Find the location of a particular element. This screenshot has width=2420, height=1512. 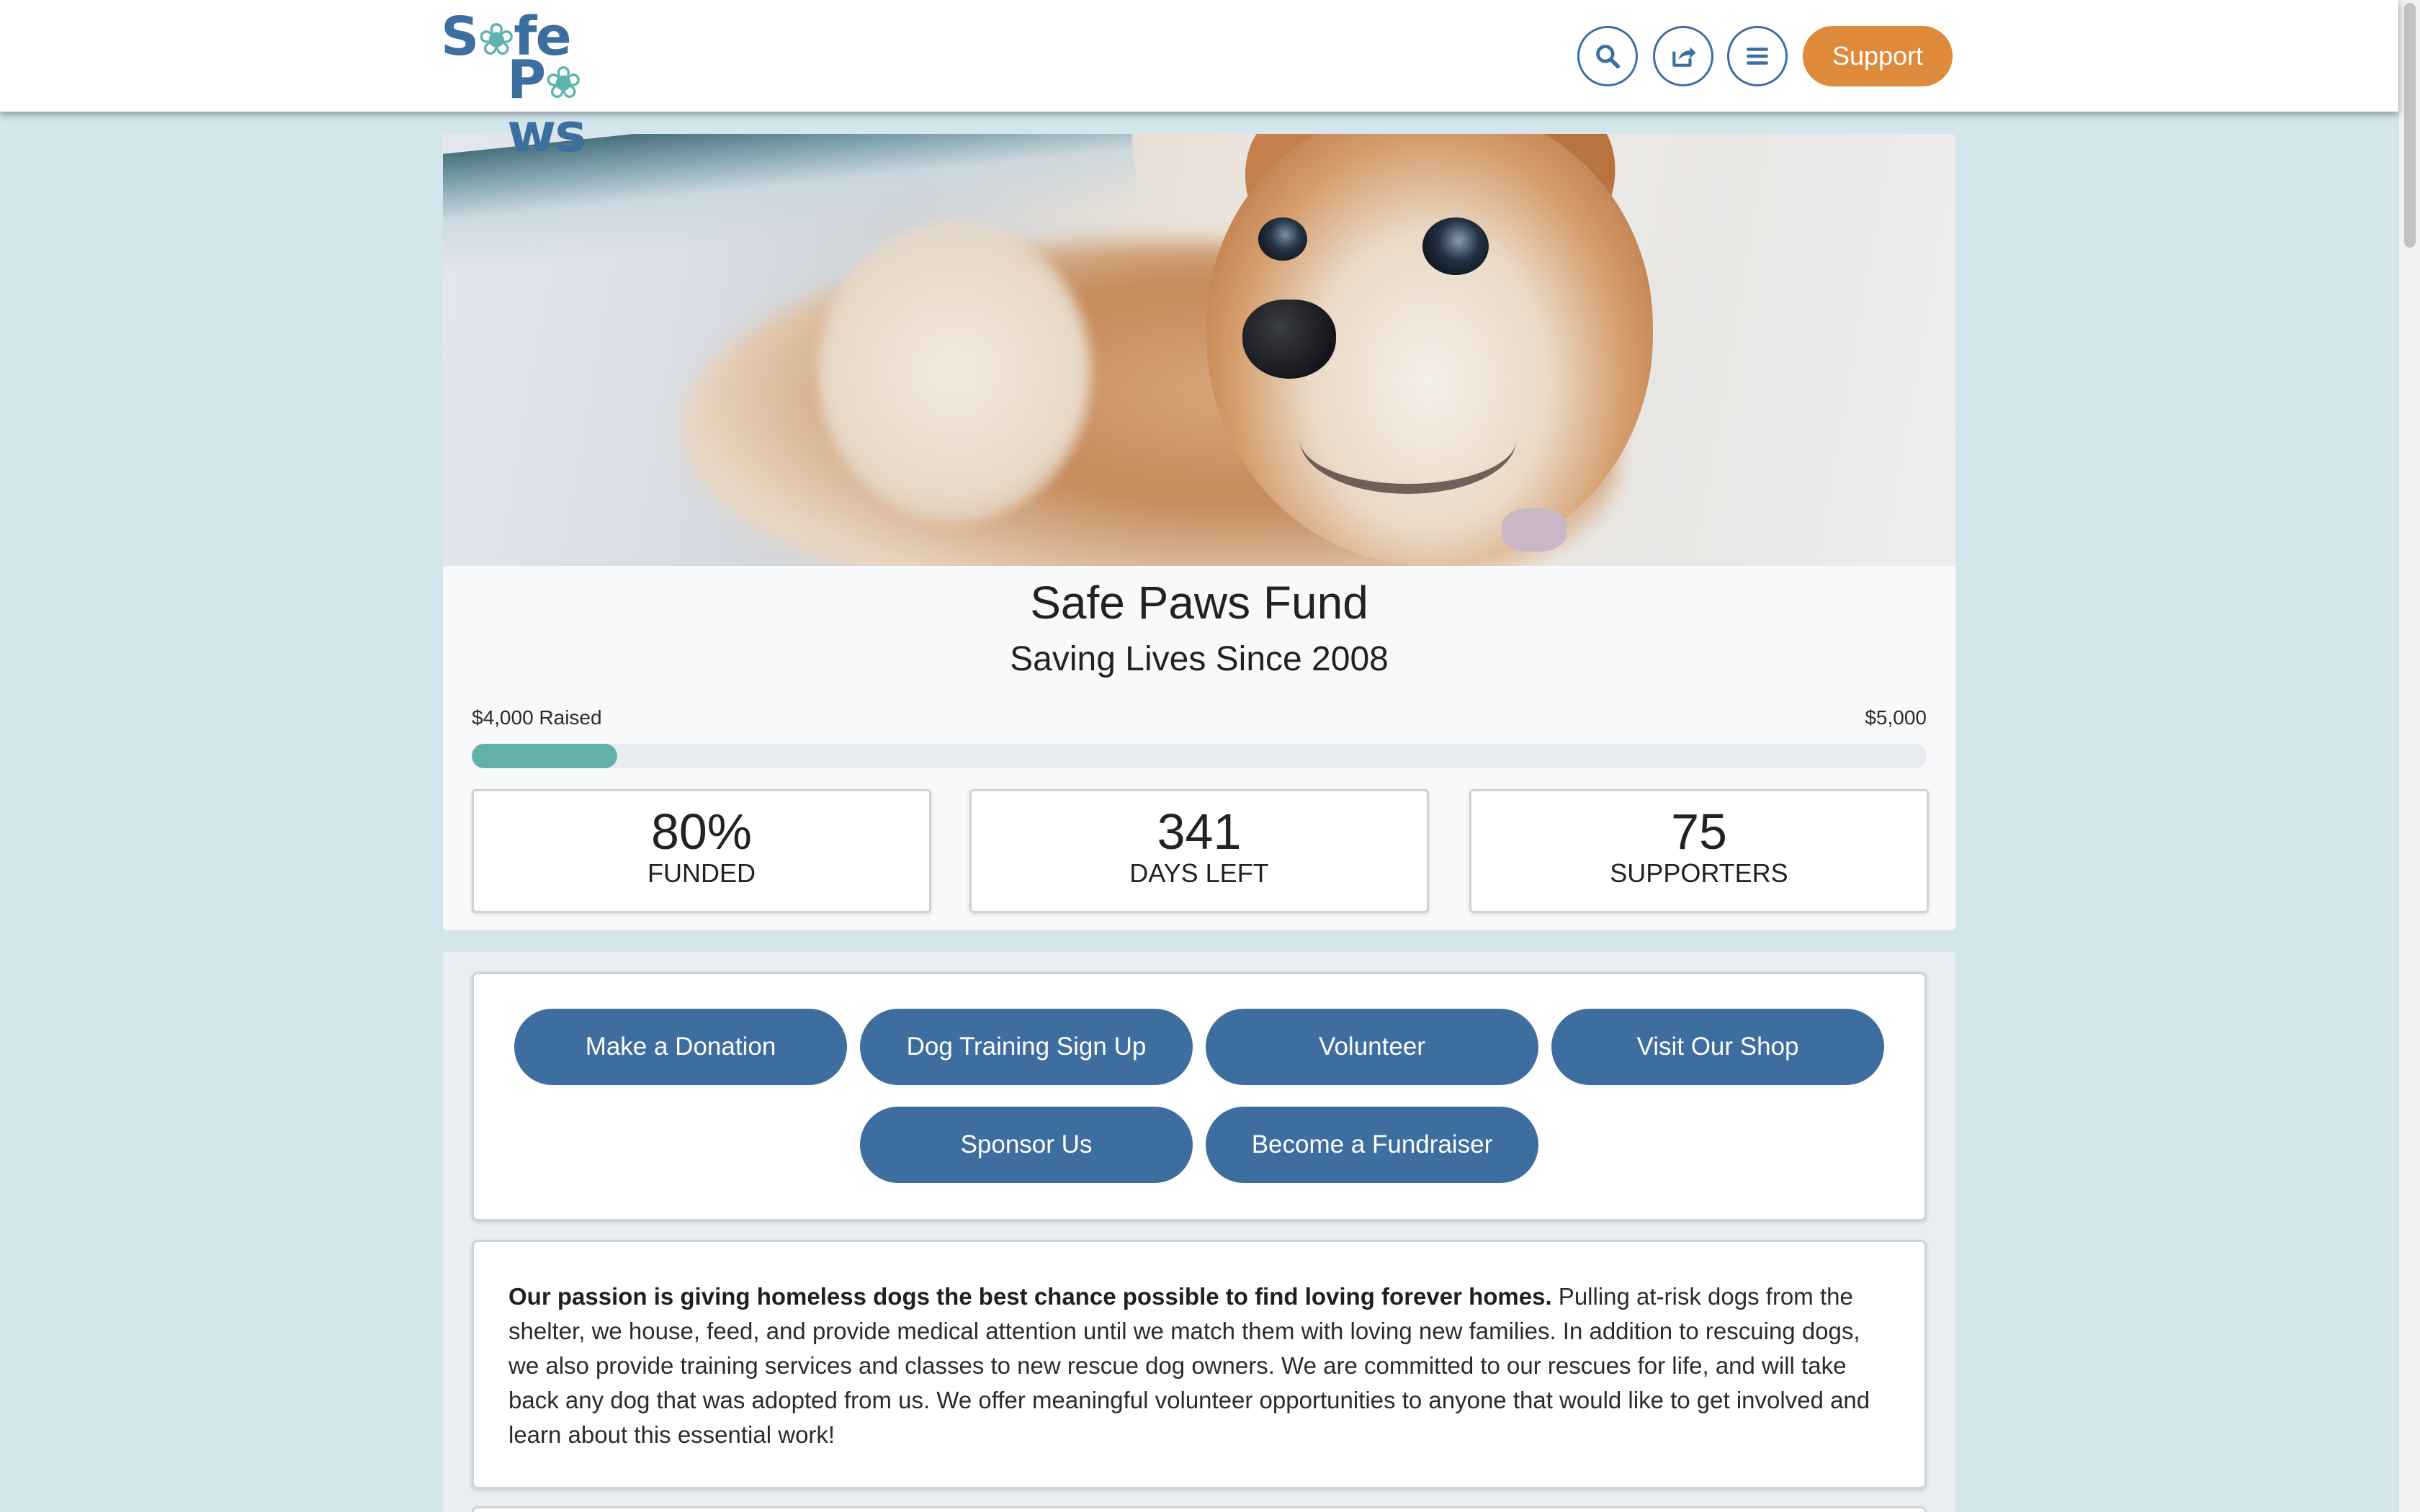

fund-title: Safe Paws Fund is located at coordinates (1199, 603).